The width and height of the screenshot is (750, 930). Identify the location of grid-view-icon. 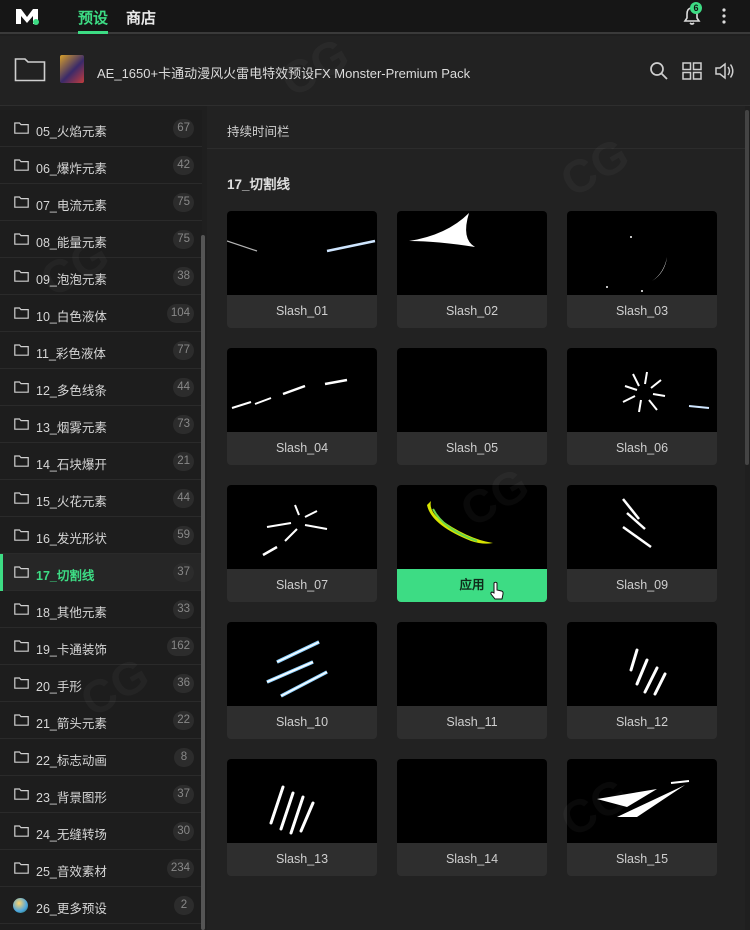
(692, 71).